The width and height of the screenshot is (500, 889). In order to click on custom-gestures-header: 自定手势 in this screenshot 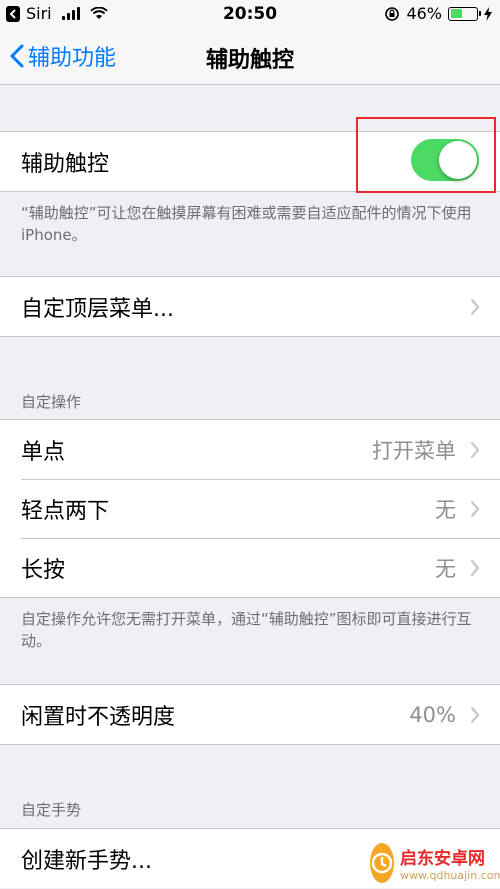, I will do `click(51, 810)`.